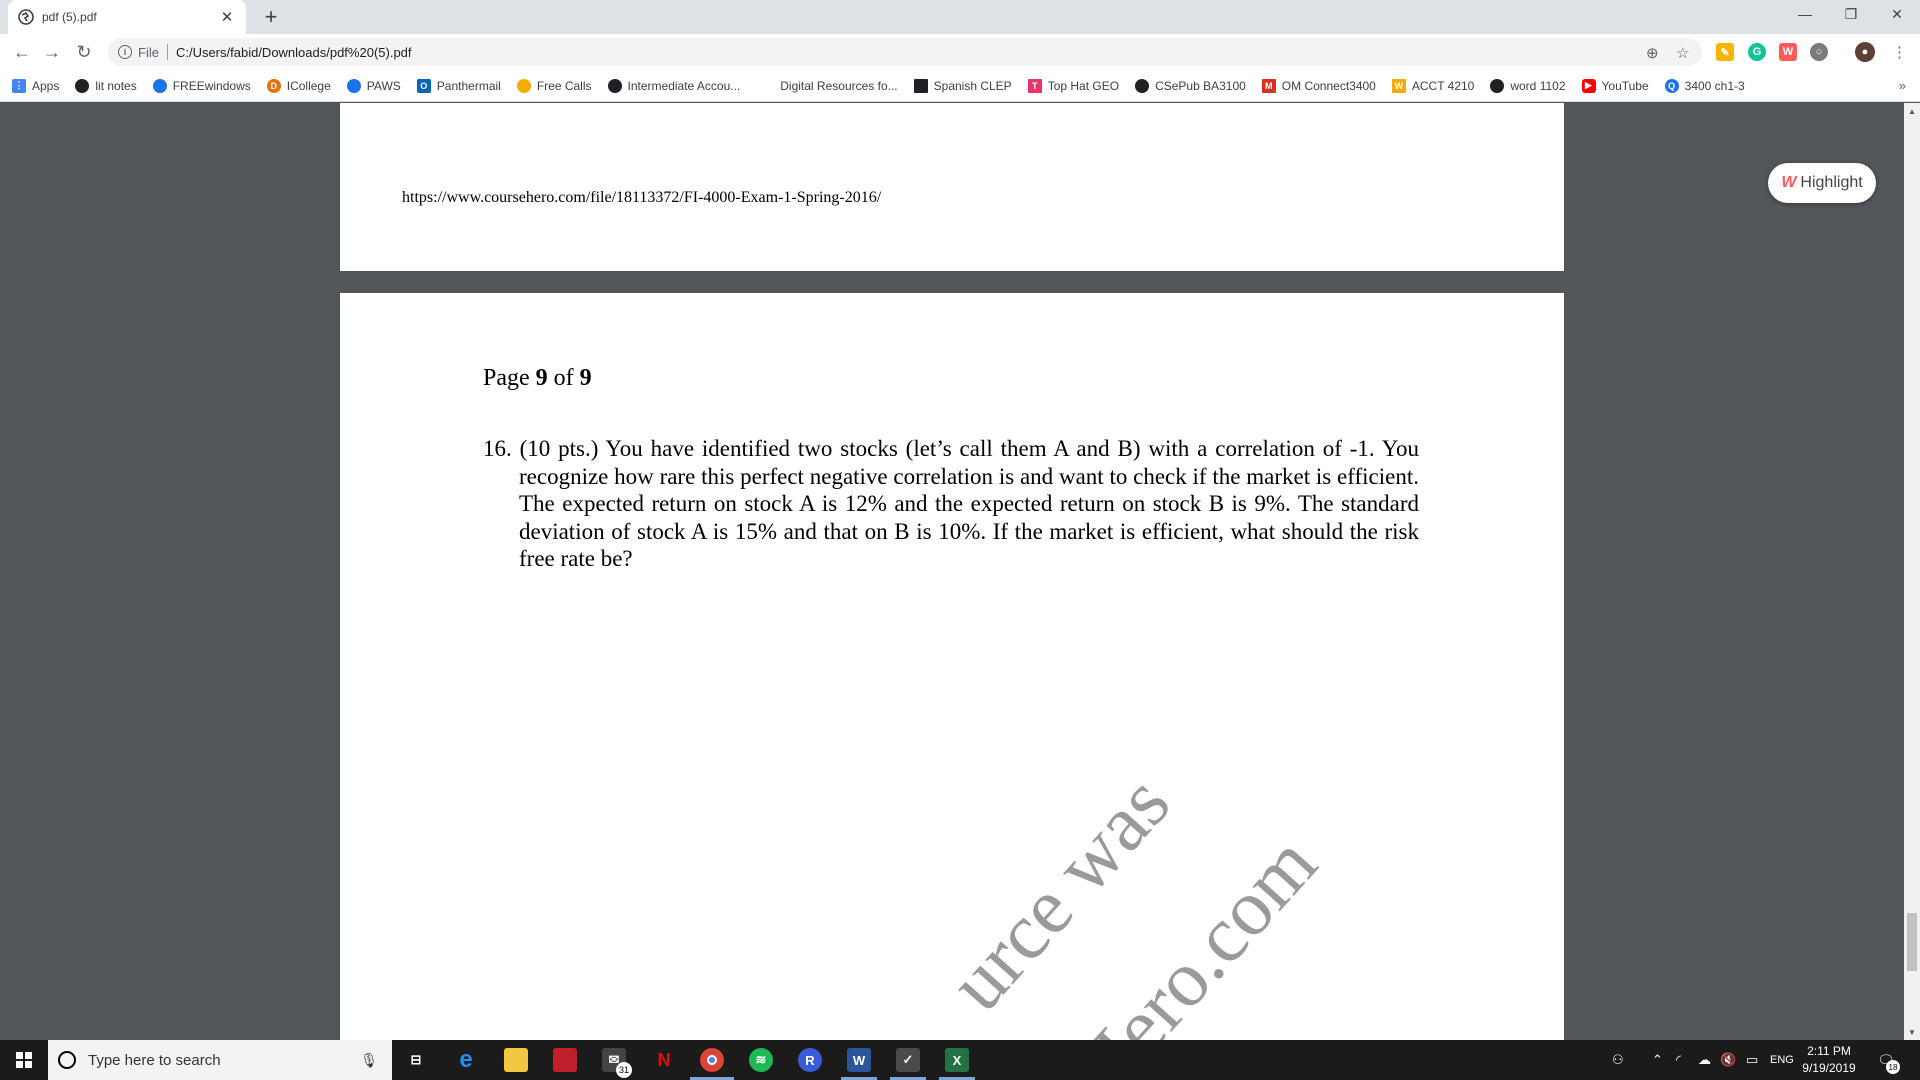 The width and height of the screenshot is (1920, 1080). Describe the element at coordinates (67, 1060) in the screenshot. I see `cortana-icon` at that location.